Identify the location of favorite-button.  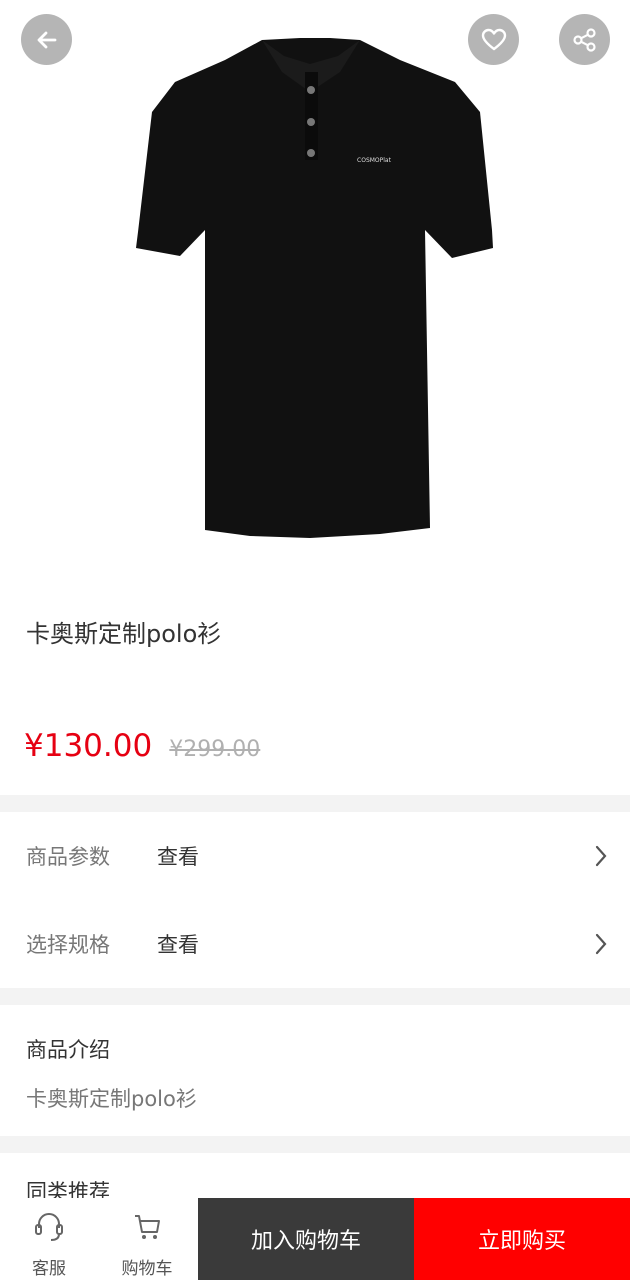
(493, 39).